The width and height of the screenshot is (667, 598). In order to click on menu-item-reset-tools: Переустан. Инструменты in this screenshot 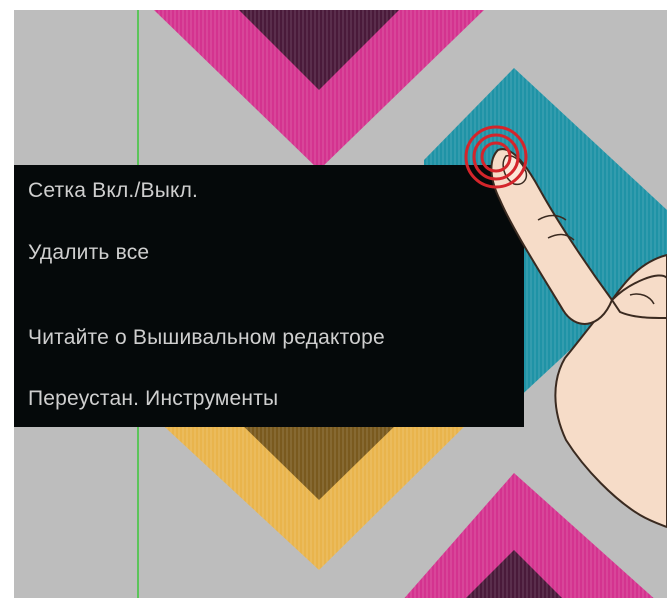, I will do `click(153, 399)`.